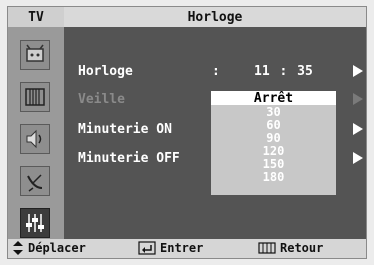 This screenshot has width=374, height=265. I want to click on sound-icon, so click(35, 139).